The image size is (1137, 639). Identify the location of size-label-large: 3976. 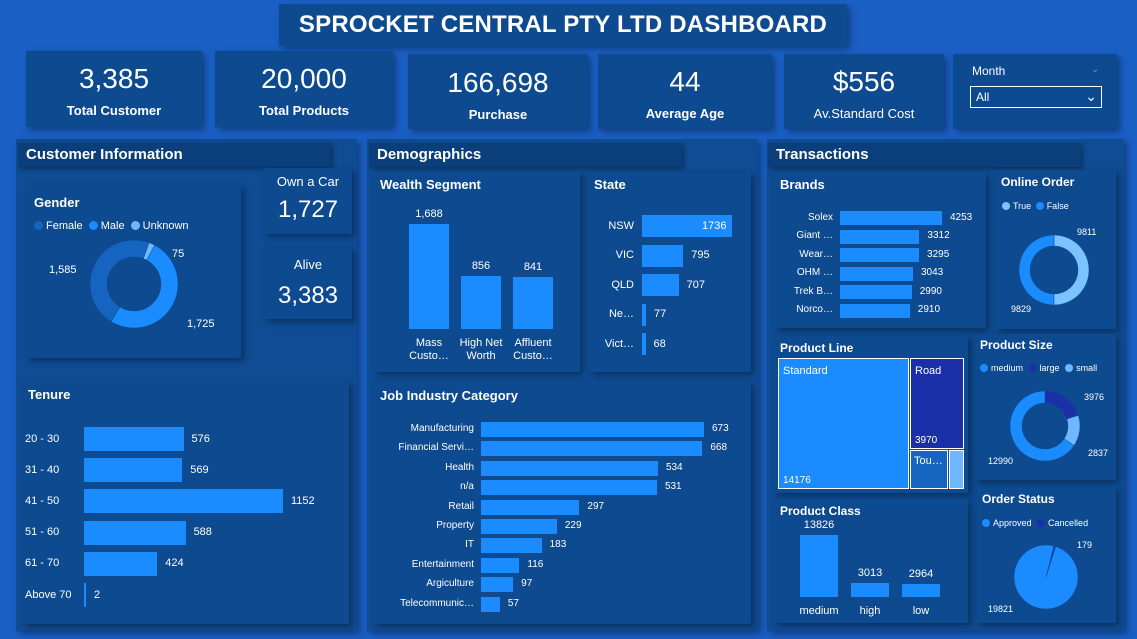
(1094, 397).